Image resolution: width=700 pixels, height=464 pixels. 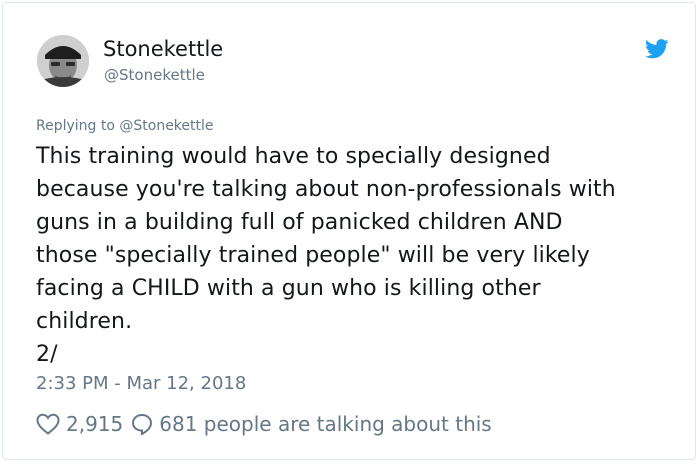 I want to click on avatar, so click(x=63, y=61).